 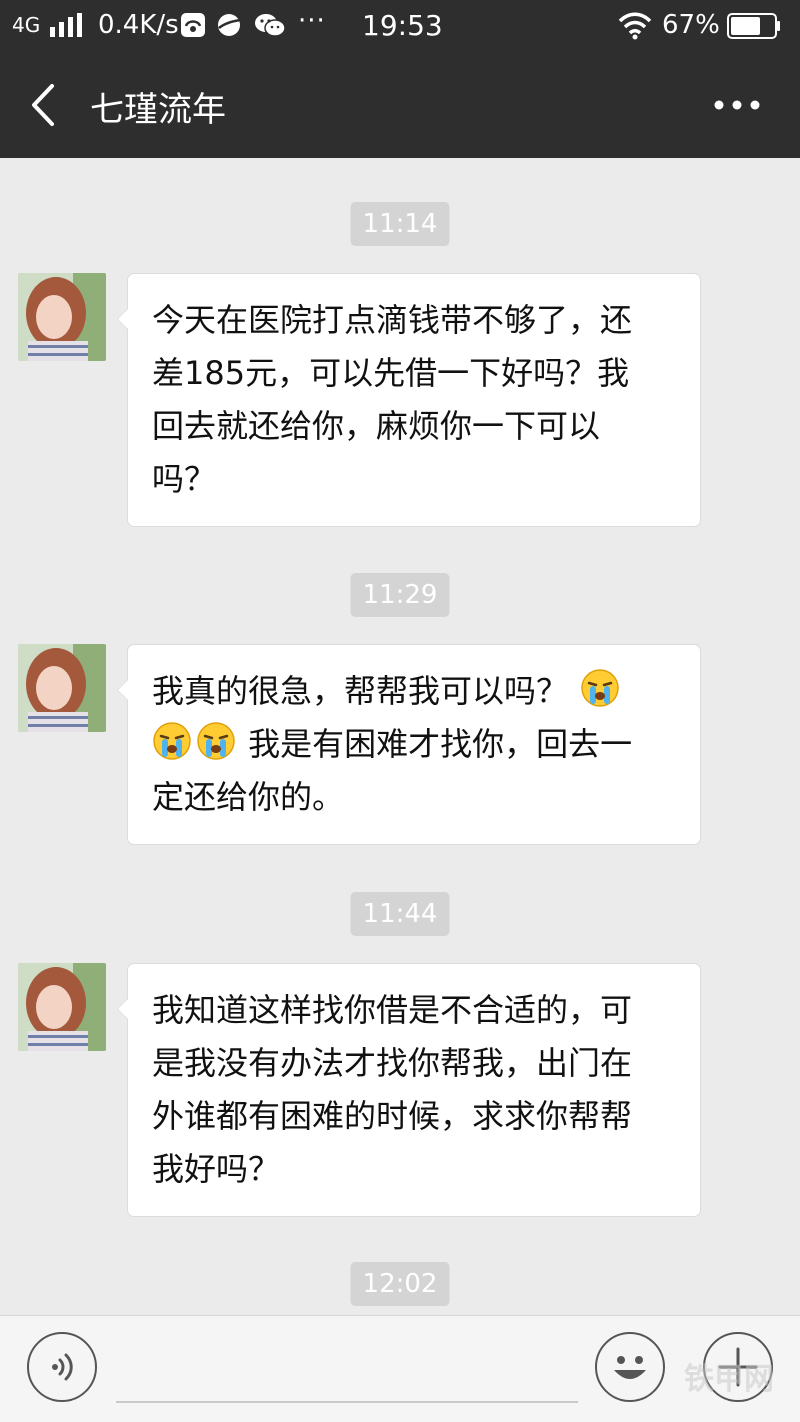 What do you see at coordinates (691, 25) in the screenshot?
I see `battery-percent: 67%` at bounding box center [691, 25].